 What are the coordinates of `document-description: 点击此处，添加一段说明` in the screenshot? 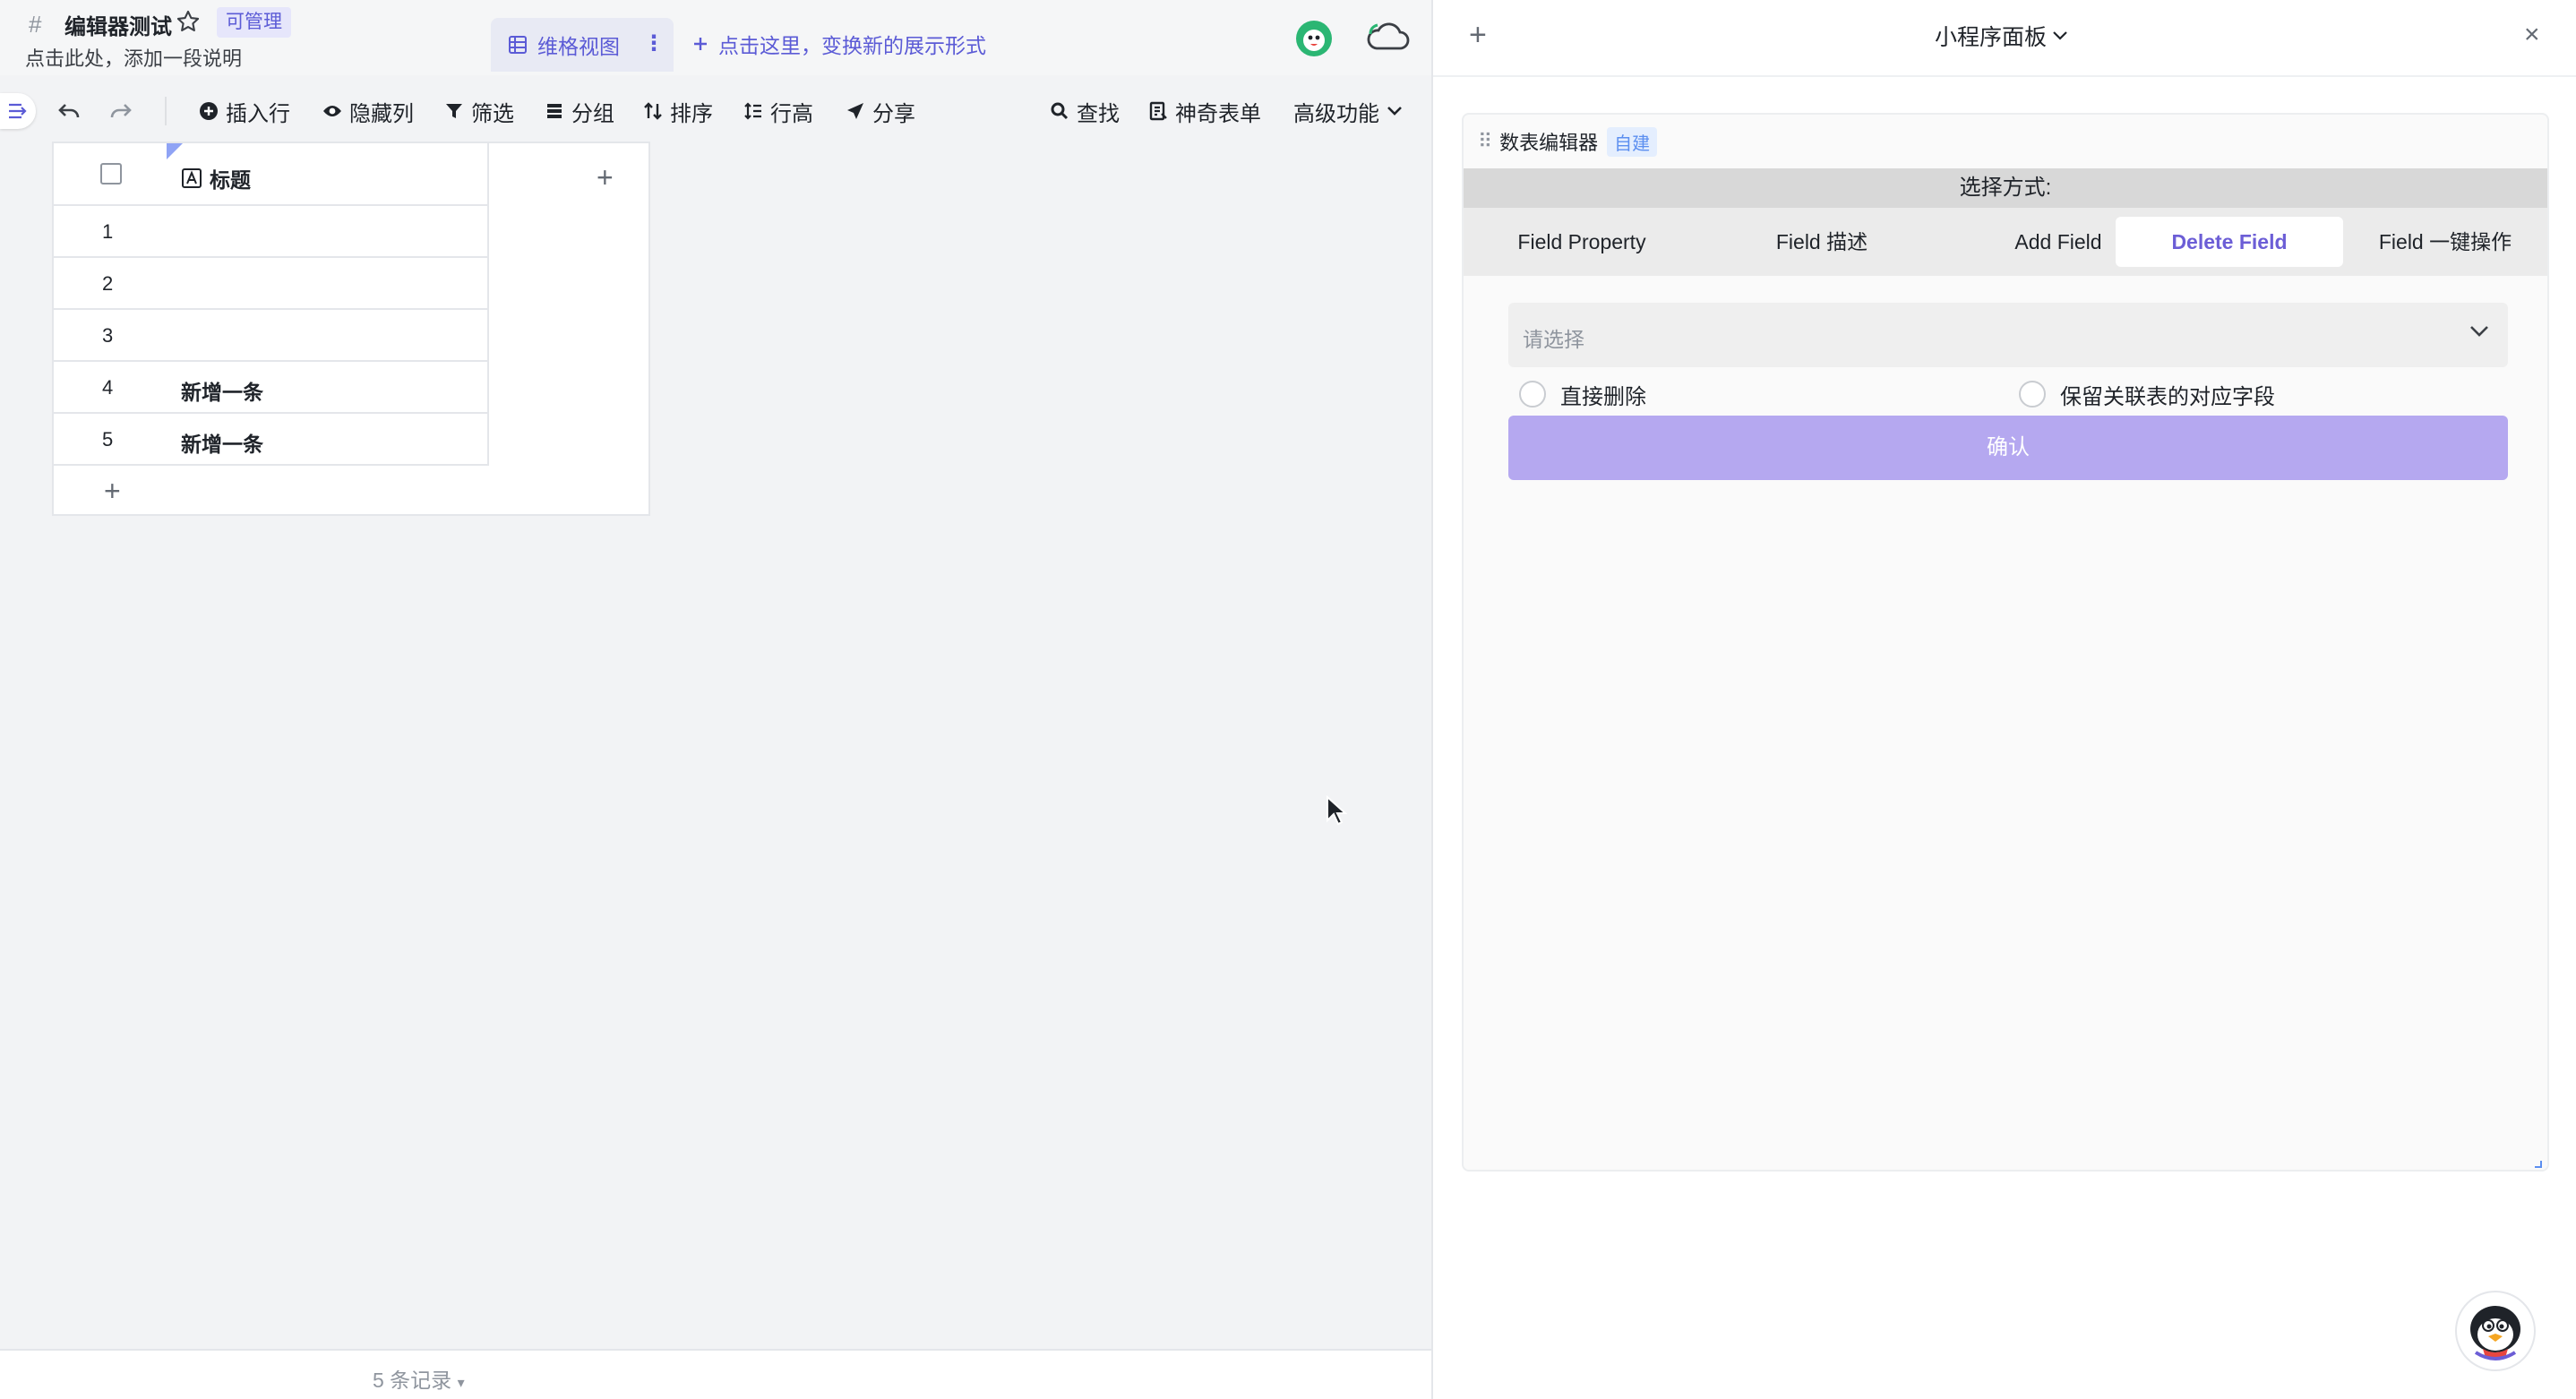 It's located at (133, 57).